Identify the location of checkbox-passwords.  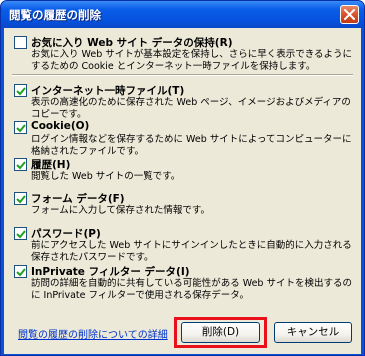
(20, 233).